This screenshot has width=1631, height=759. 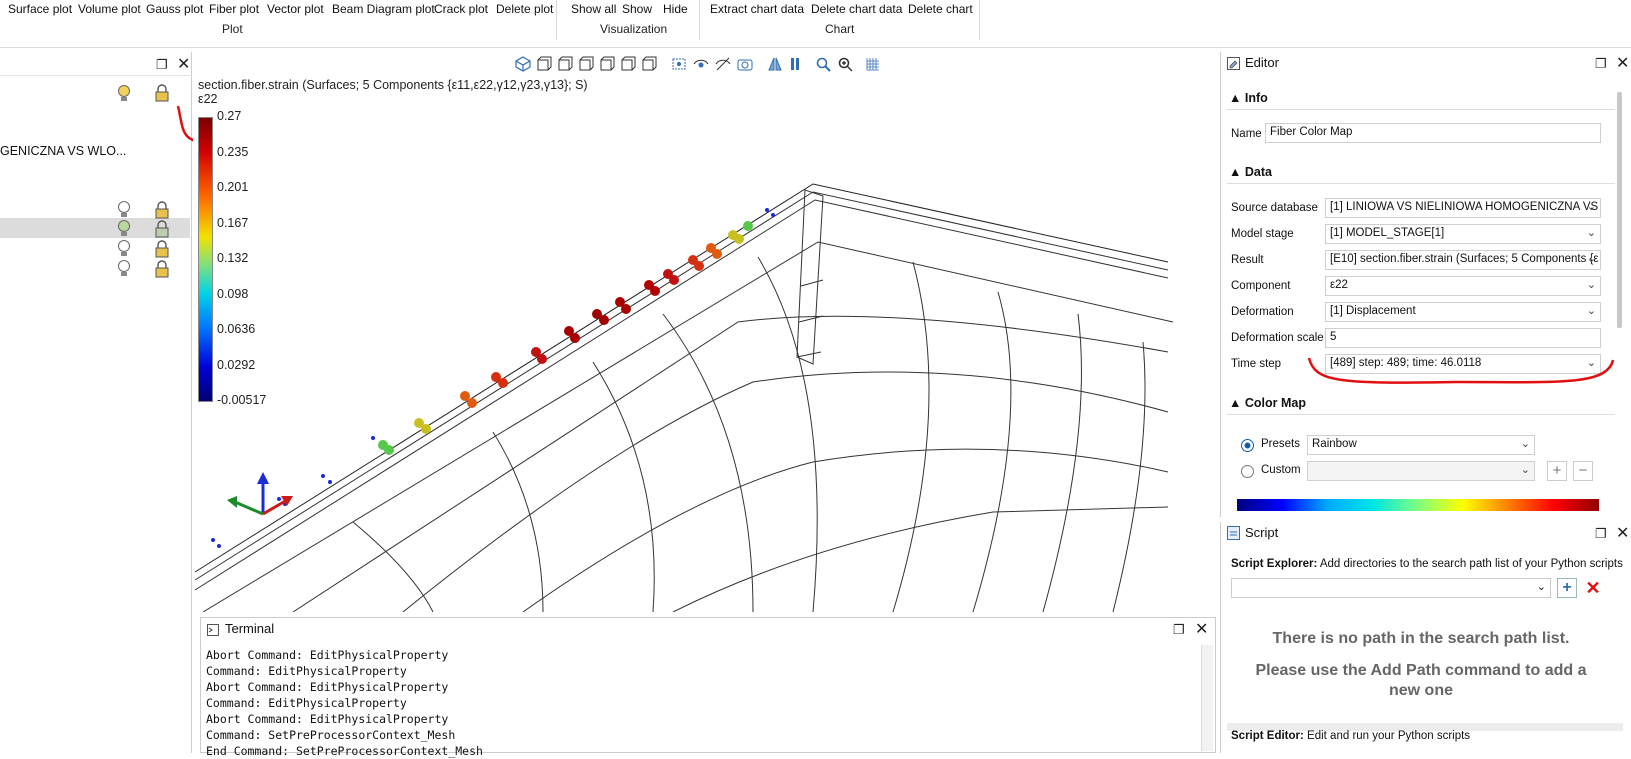 I want to click on visualization-group-label: Visualization, so click(x=634, y=29).